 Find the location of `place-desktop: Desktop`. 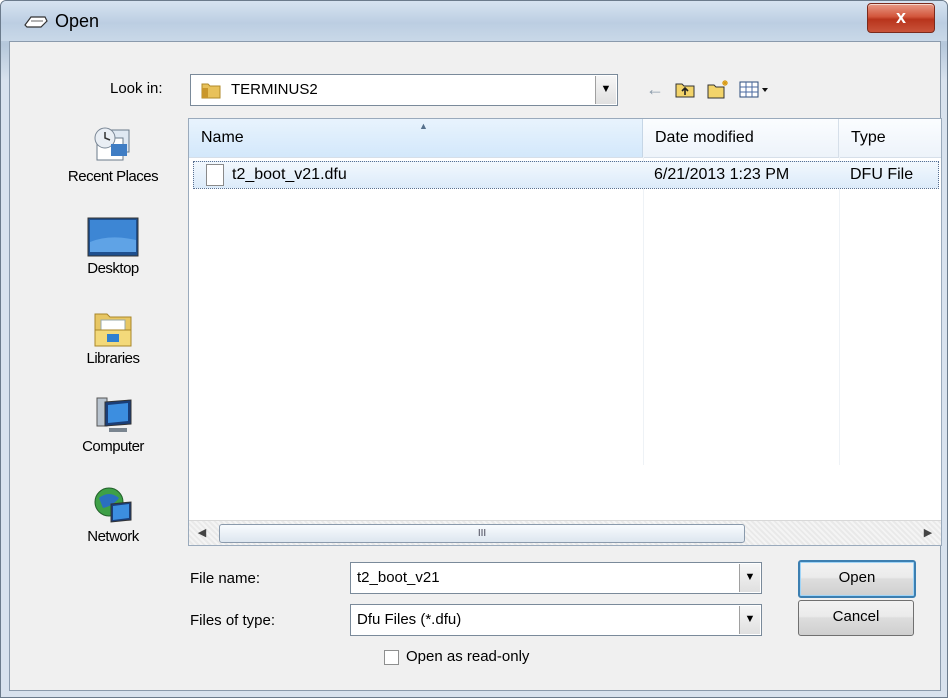

place-desktop: Desktop is located at coordinates (113, 246).